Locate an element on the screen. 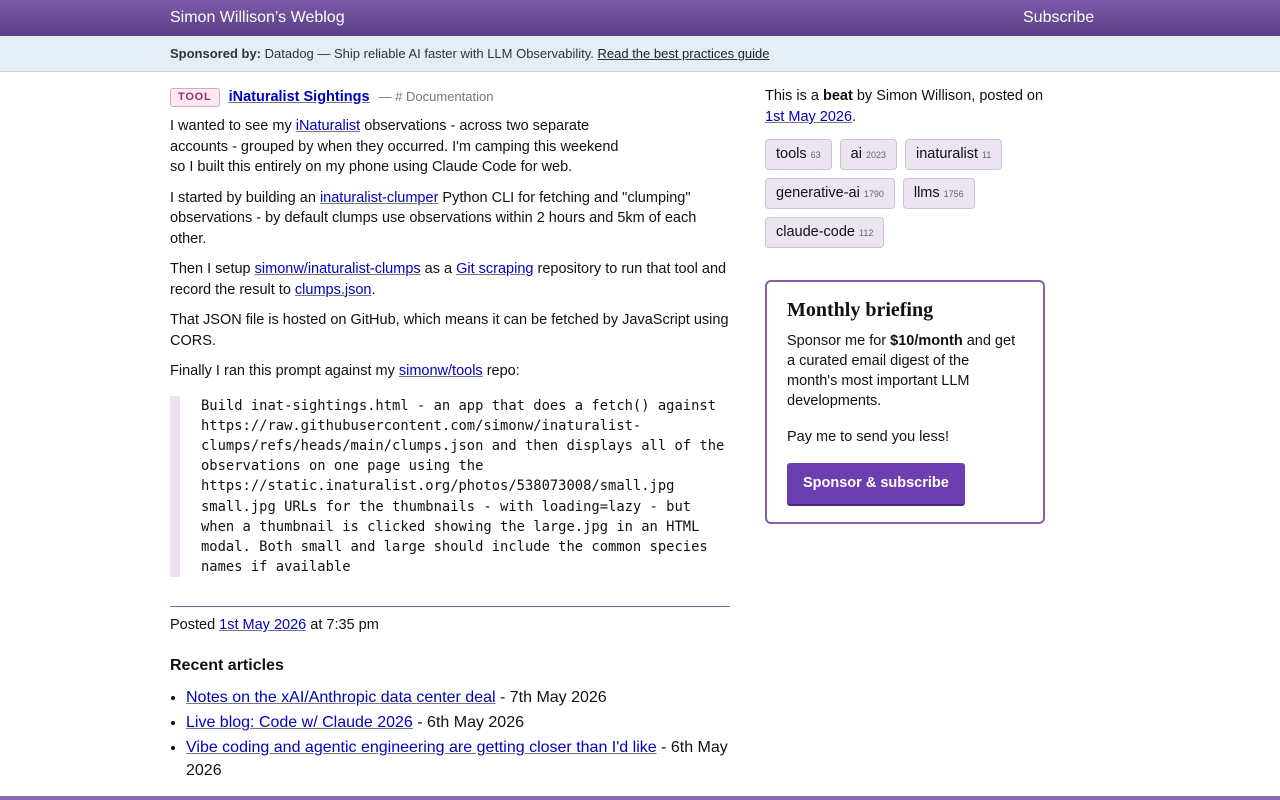  entry-documentation-meta: — # Documentation is located at coordinates (436, 96).